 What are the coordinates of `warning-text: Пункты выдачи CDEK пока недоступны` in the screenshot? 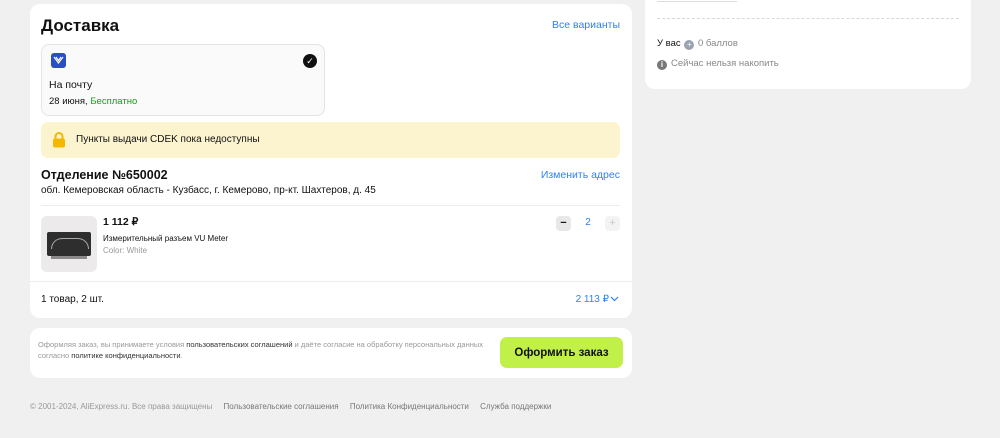 It's located at (168, 139).